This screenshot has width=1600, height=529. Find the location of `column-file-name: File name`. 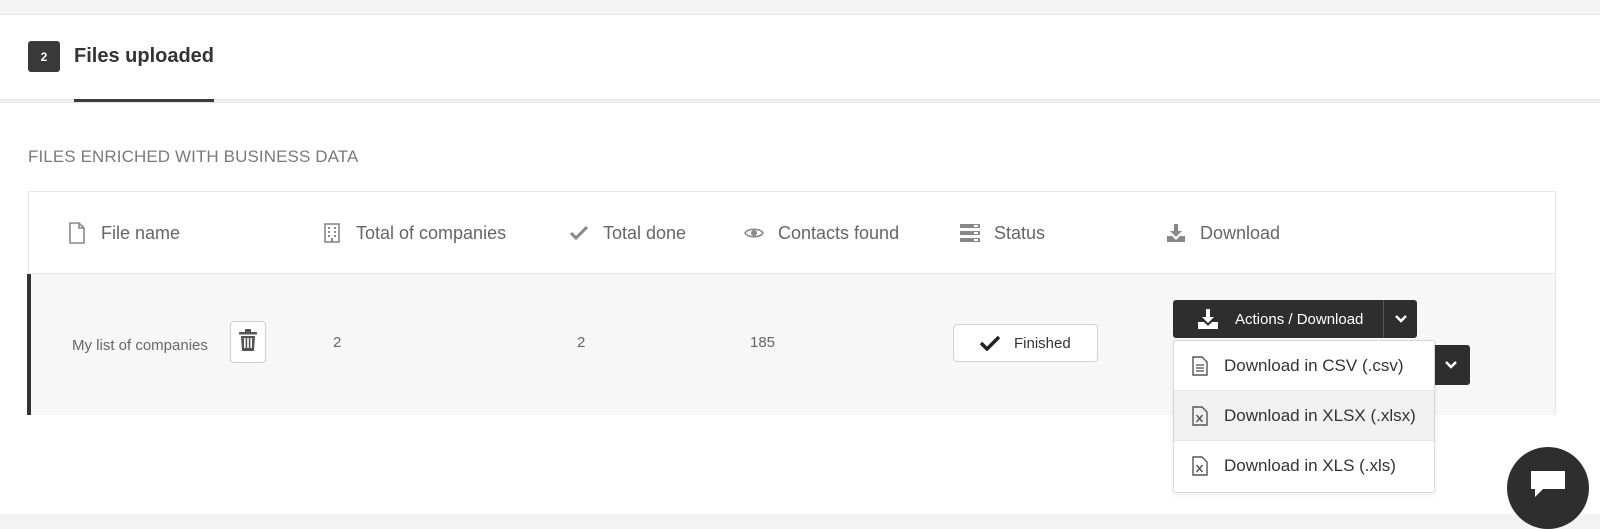

column-file-name: File name is located at coordinates (122, 233).